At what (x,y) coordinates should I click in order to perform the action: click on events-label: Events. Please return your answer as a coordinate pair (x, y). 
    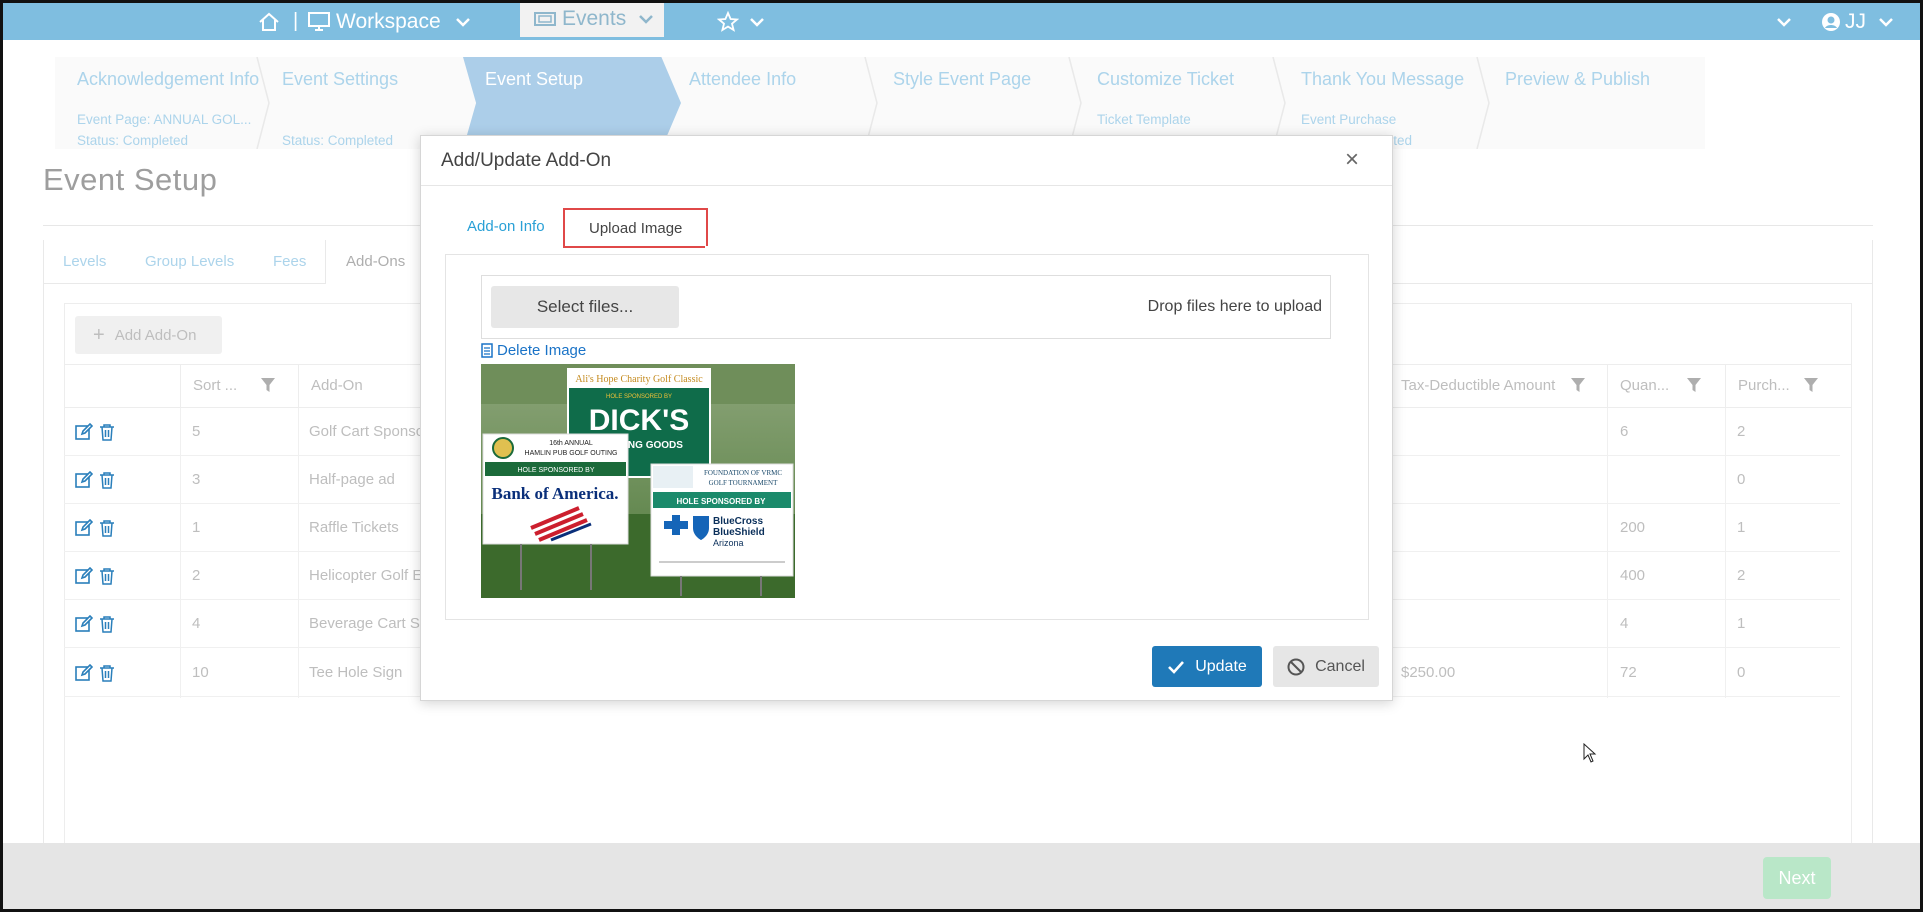
    Looking at the image, I should click on (594, 18).